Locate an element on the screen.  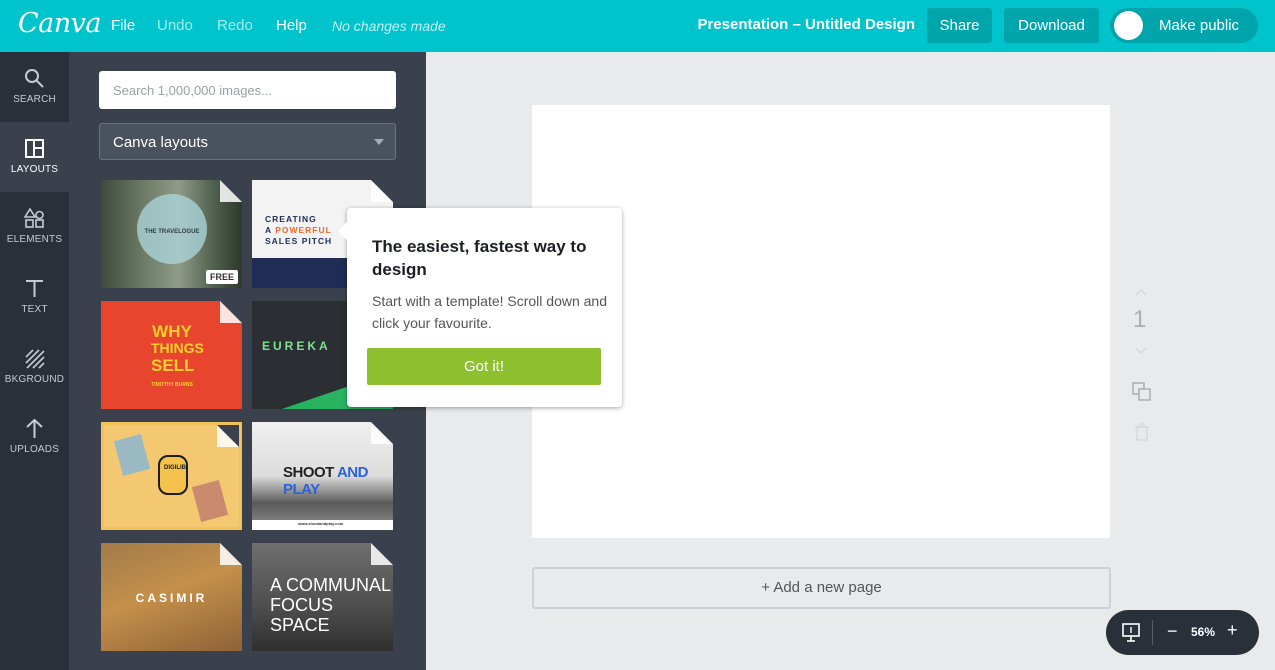
zoom-control: − 56% + is located at coordinates (1182, 632).